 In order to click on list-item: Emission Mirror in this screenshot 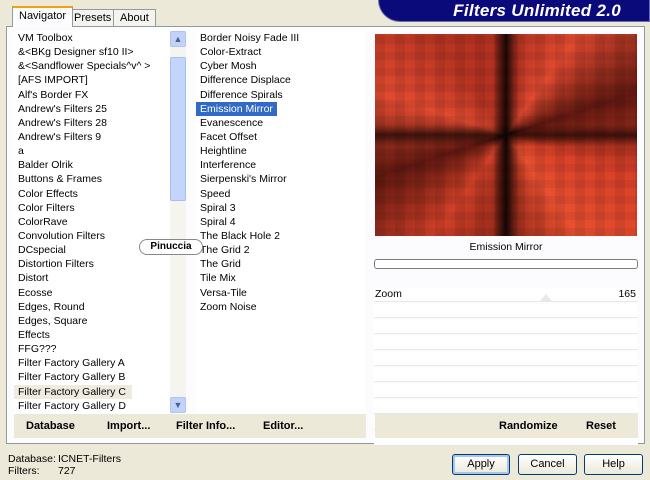, I will do `click(236, 108)`.